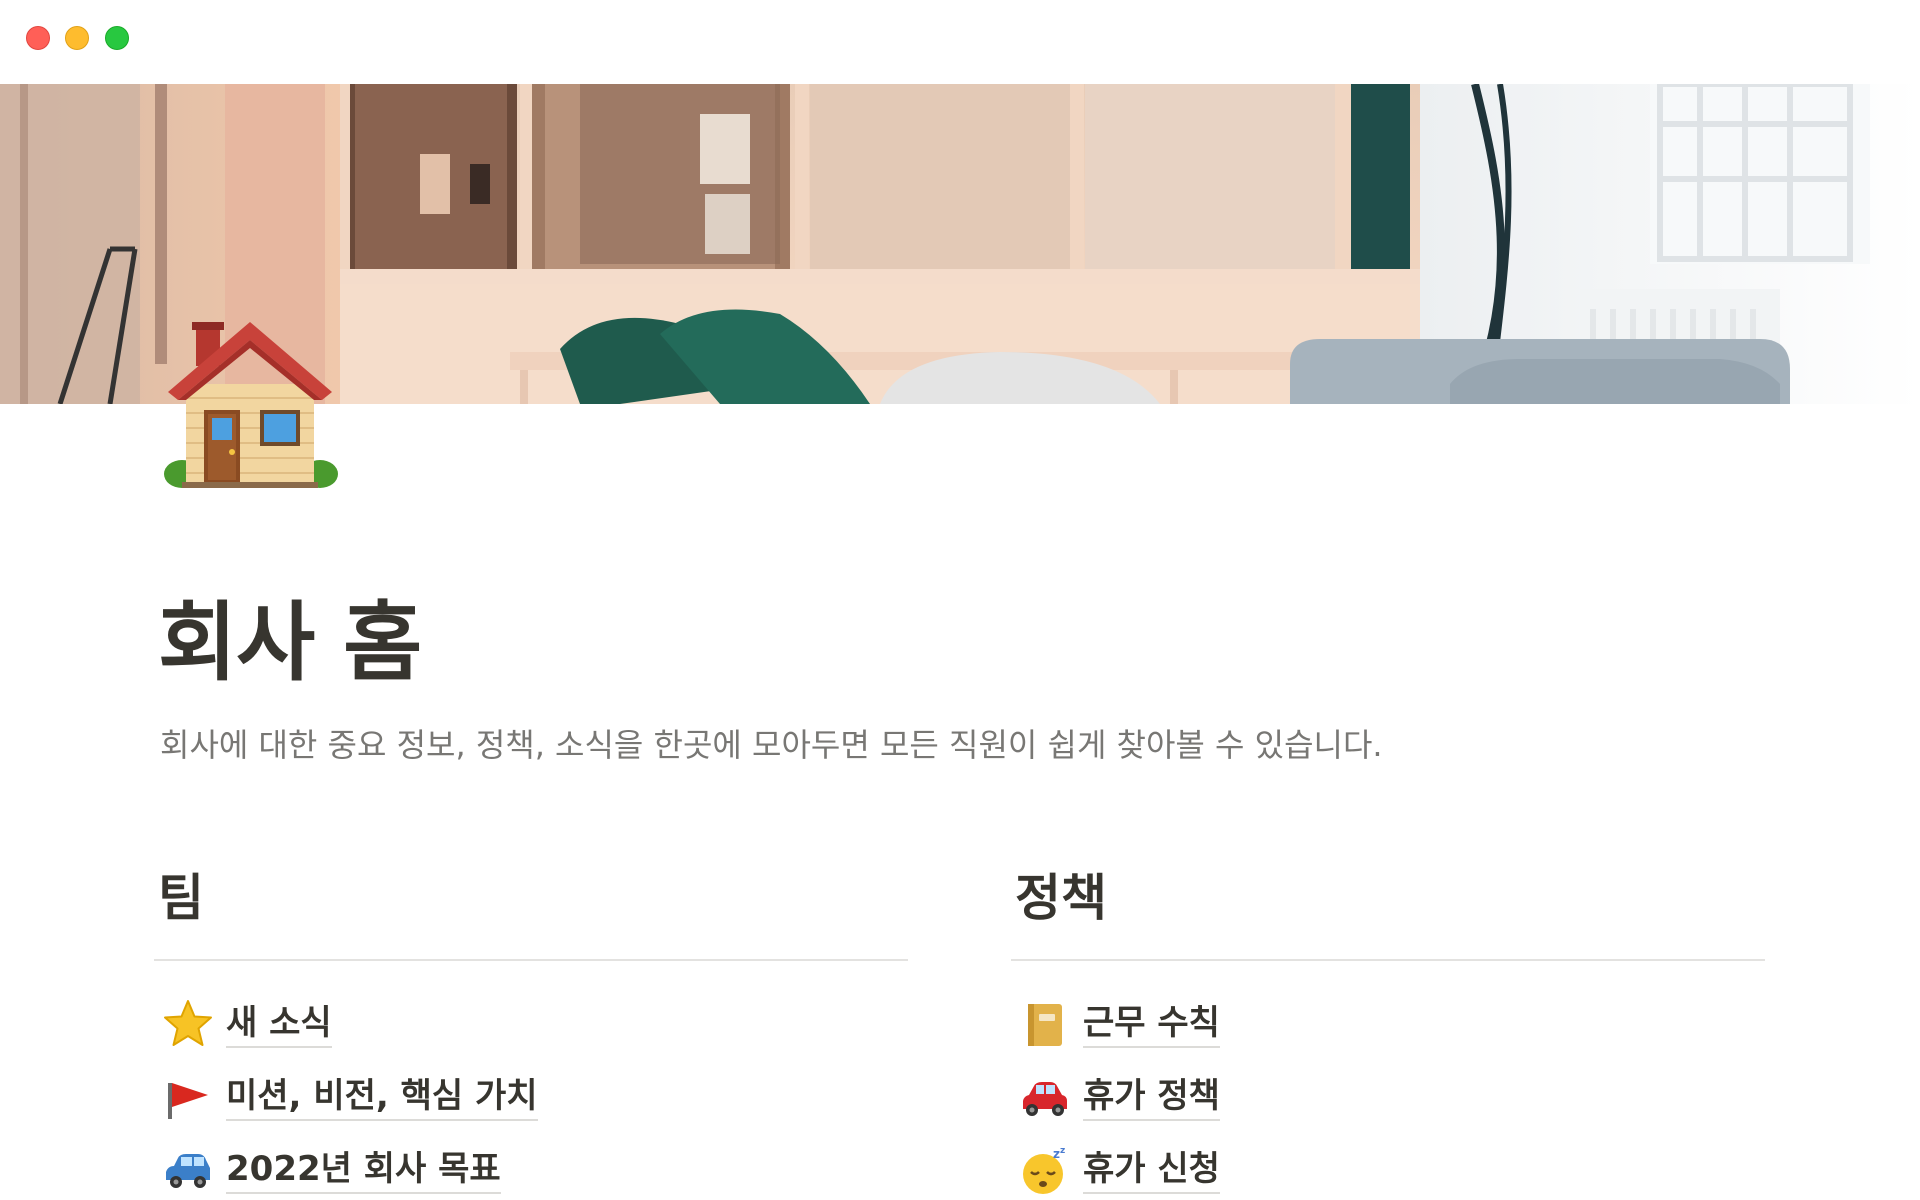 This screenshot has width=1920, height=1200. Describe the element at coordinates (250, 406) in the screenshot. I see `house-icon` at that location.